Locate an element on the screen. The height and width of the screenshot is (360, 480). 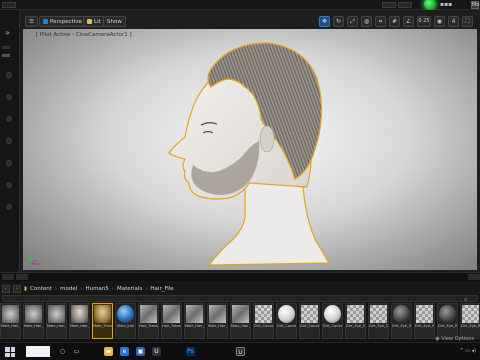
asset-tile: Male_Hair_Basic is located at coordinates (194, 321).